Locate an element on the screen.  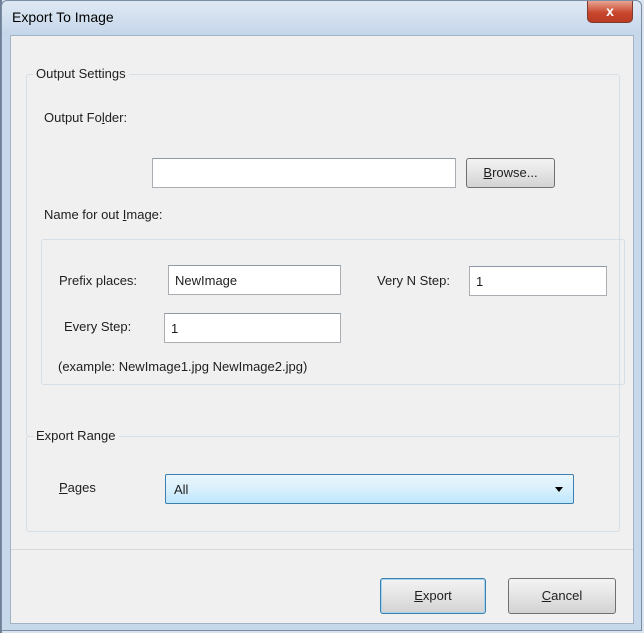
close-button: x is located at coordinates (610, 12).